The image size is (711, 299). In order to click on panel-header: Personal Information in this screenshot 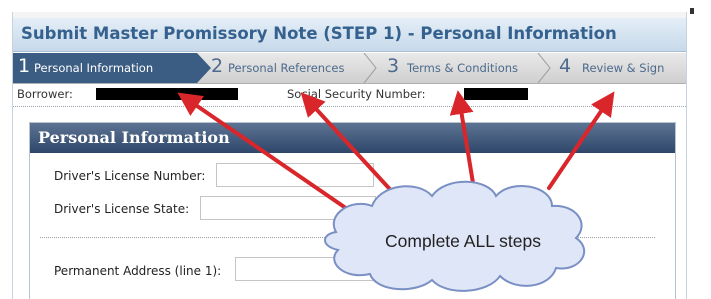, I will do `click(352, 138)`.